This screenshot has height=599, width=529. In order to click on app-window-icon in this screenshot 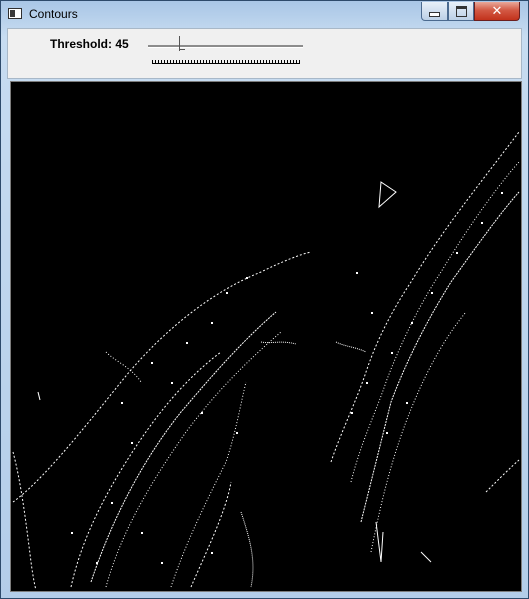, I will do `click(15, 13)`.